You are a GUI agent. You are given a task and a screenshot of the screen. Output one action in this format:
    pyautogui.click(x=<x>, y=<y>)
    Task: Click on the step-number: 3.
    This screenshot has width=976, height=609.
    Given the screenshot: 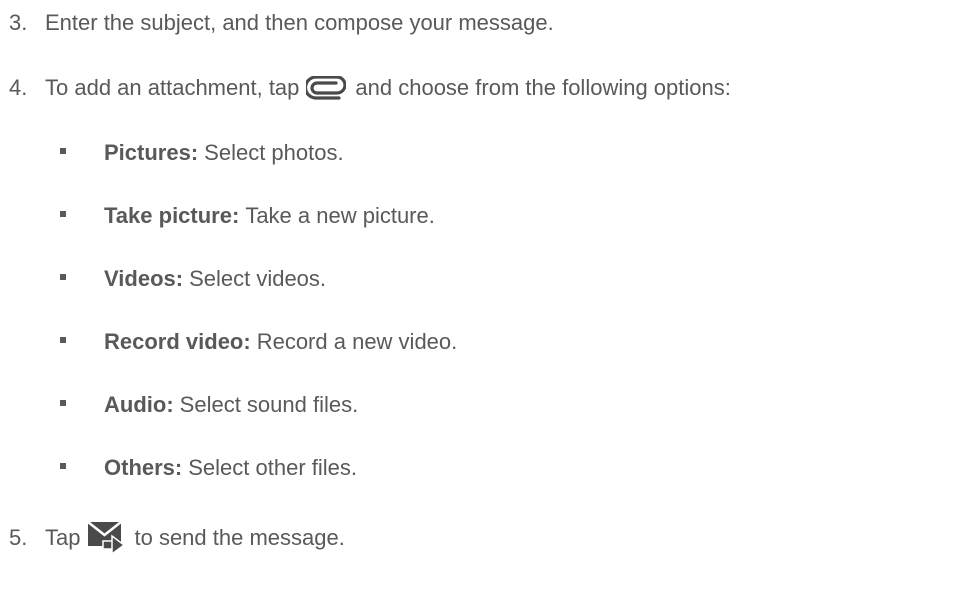 What is the action you would take?
    pyautogui.click(x=18, y=22)
    